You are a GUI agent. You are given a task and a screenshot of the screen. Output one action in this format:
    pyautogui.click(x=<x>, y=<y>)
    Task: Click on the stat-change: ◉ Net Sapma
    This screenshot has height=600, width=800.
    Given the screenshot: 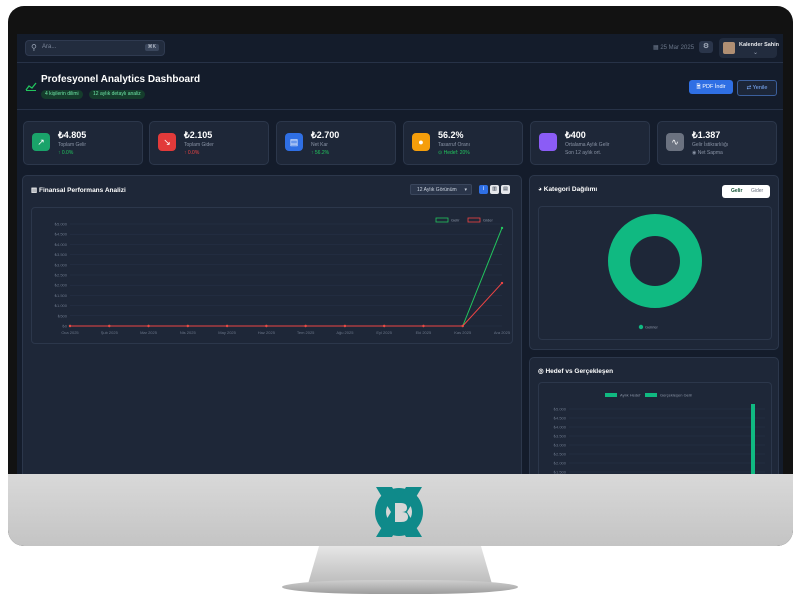 What is the action you would take?
    pyautogui.click(x=707, y=153)
    